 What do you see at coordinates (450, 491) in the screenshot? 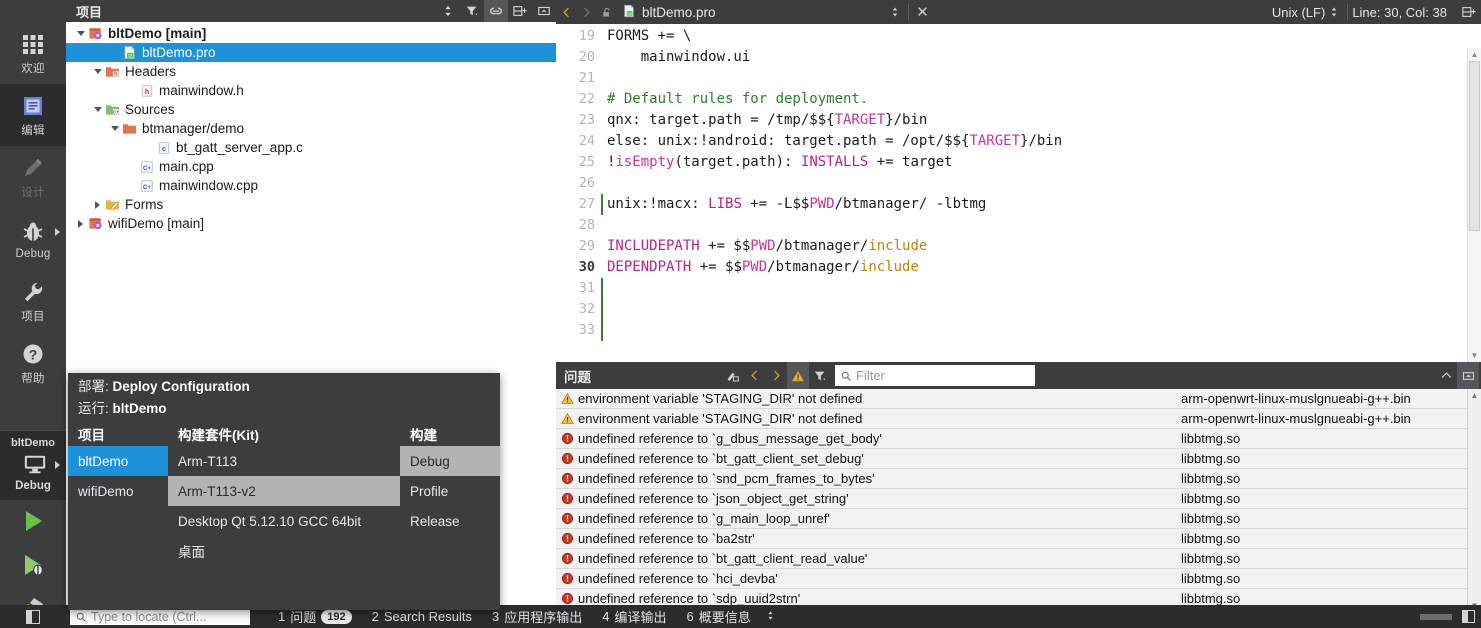
I see `deploy-build-item: Profile` at bounding box center [450, 491].